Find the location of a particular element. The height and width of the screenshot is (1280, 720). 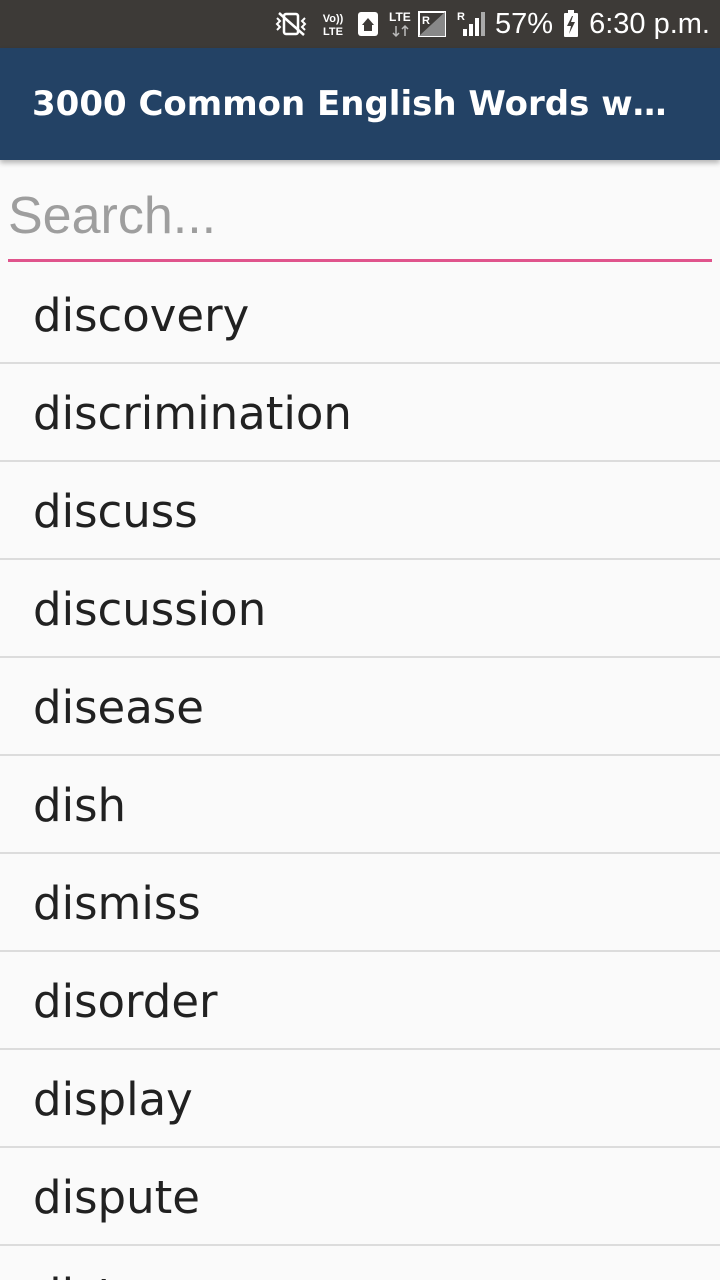

list-item: discovery is located at coordinates (360, 315).